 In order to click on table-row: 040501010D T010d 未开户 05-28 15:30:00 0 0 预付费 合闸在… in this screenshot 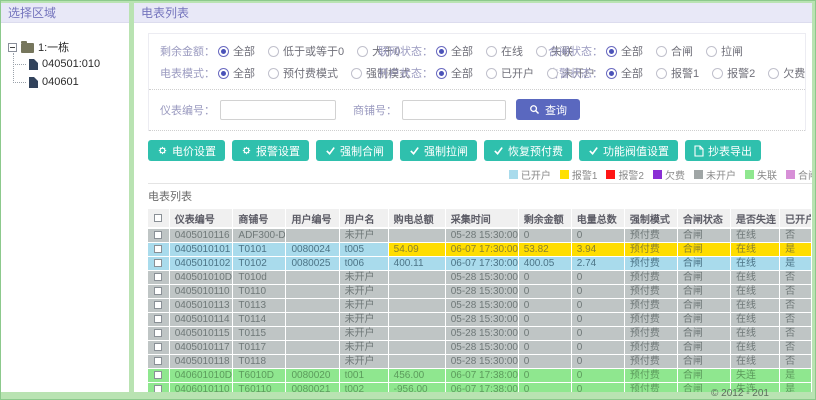, I will do `click(480, 277)`.